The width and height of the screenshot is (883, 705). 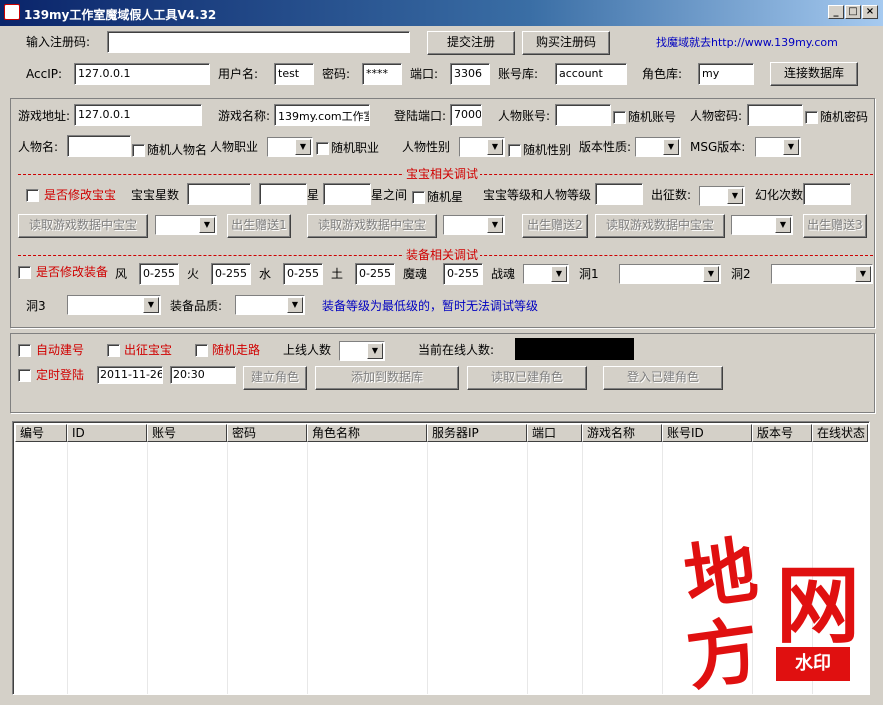 I want to click on timed-login-checkbox, so click(x=24, y=375).